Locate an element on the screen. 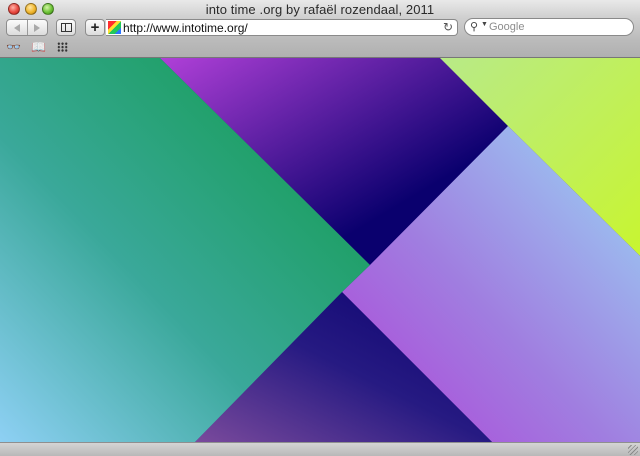 The image size is (640, 456). site-favicon is located at coordinates (114, 27).